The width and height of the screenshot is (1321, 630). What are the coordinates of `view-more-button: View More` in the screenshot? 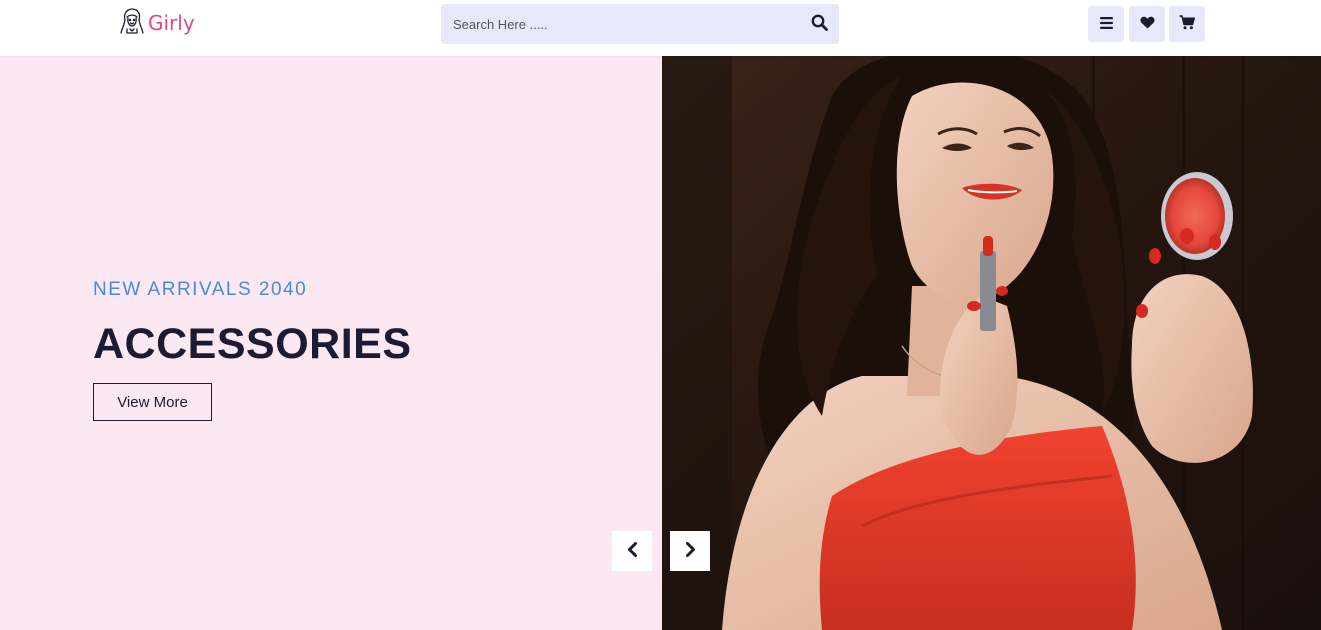 It's located at (152, 402).